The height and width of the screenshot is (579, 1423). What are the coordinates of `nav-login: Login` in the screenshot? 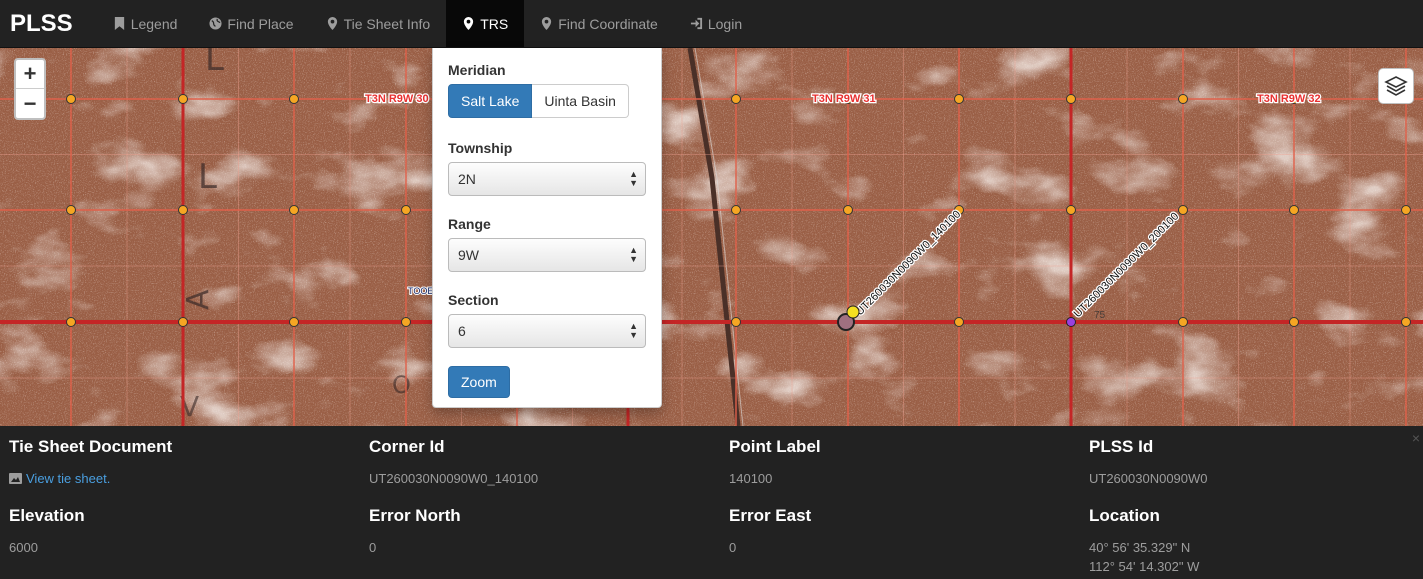 It's located at (716, 23).